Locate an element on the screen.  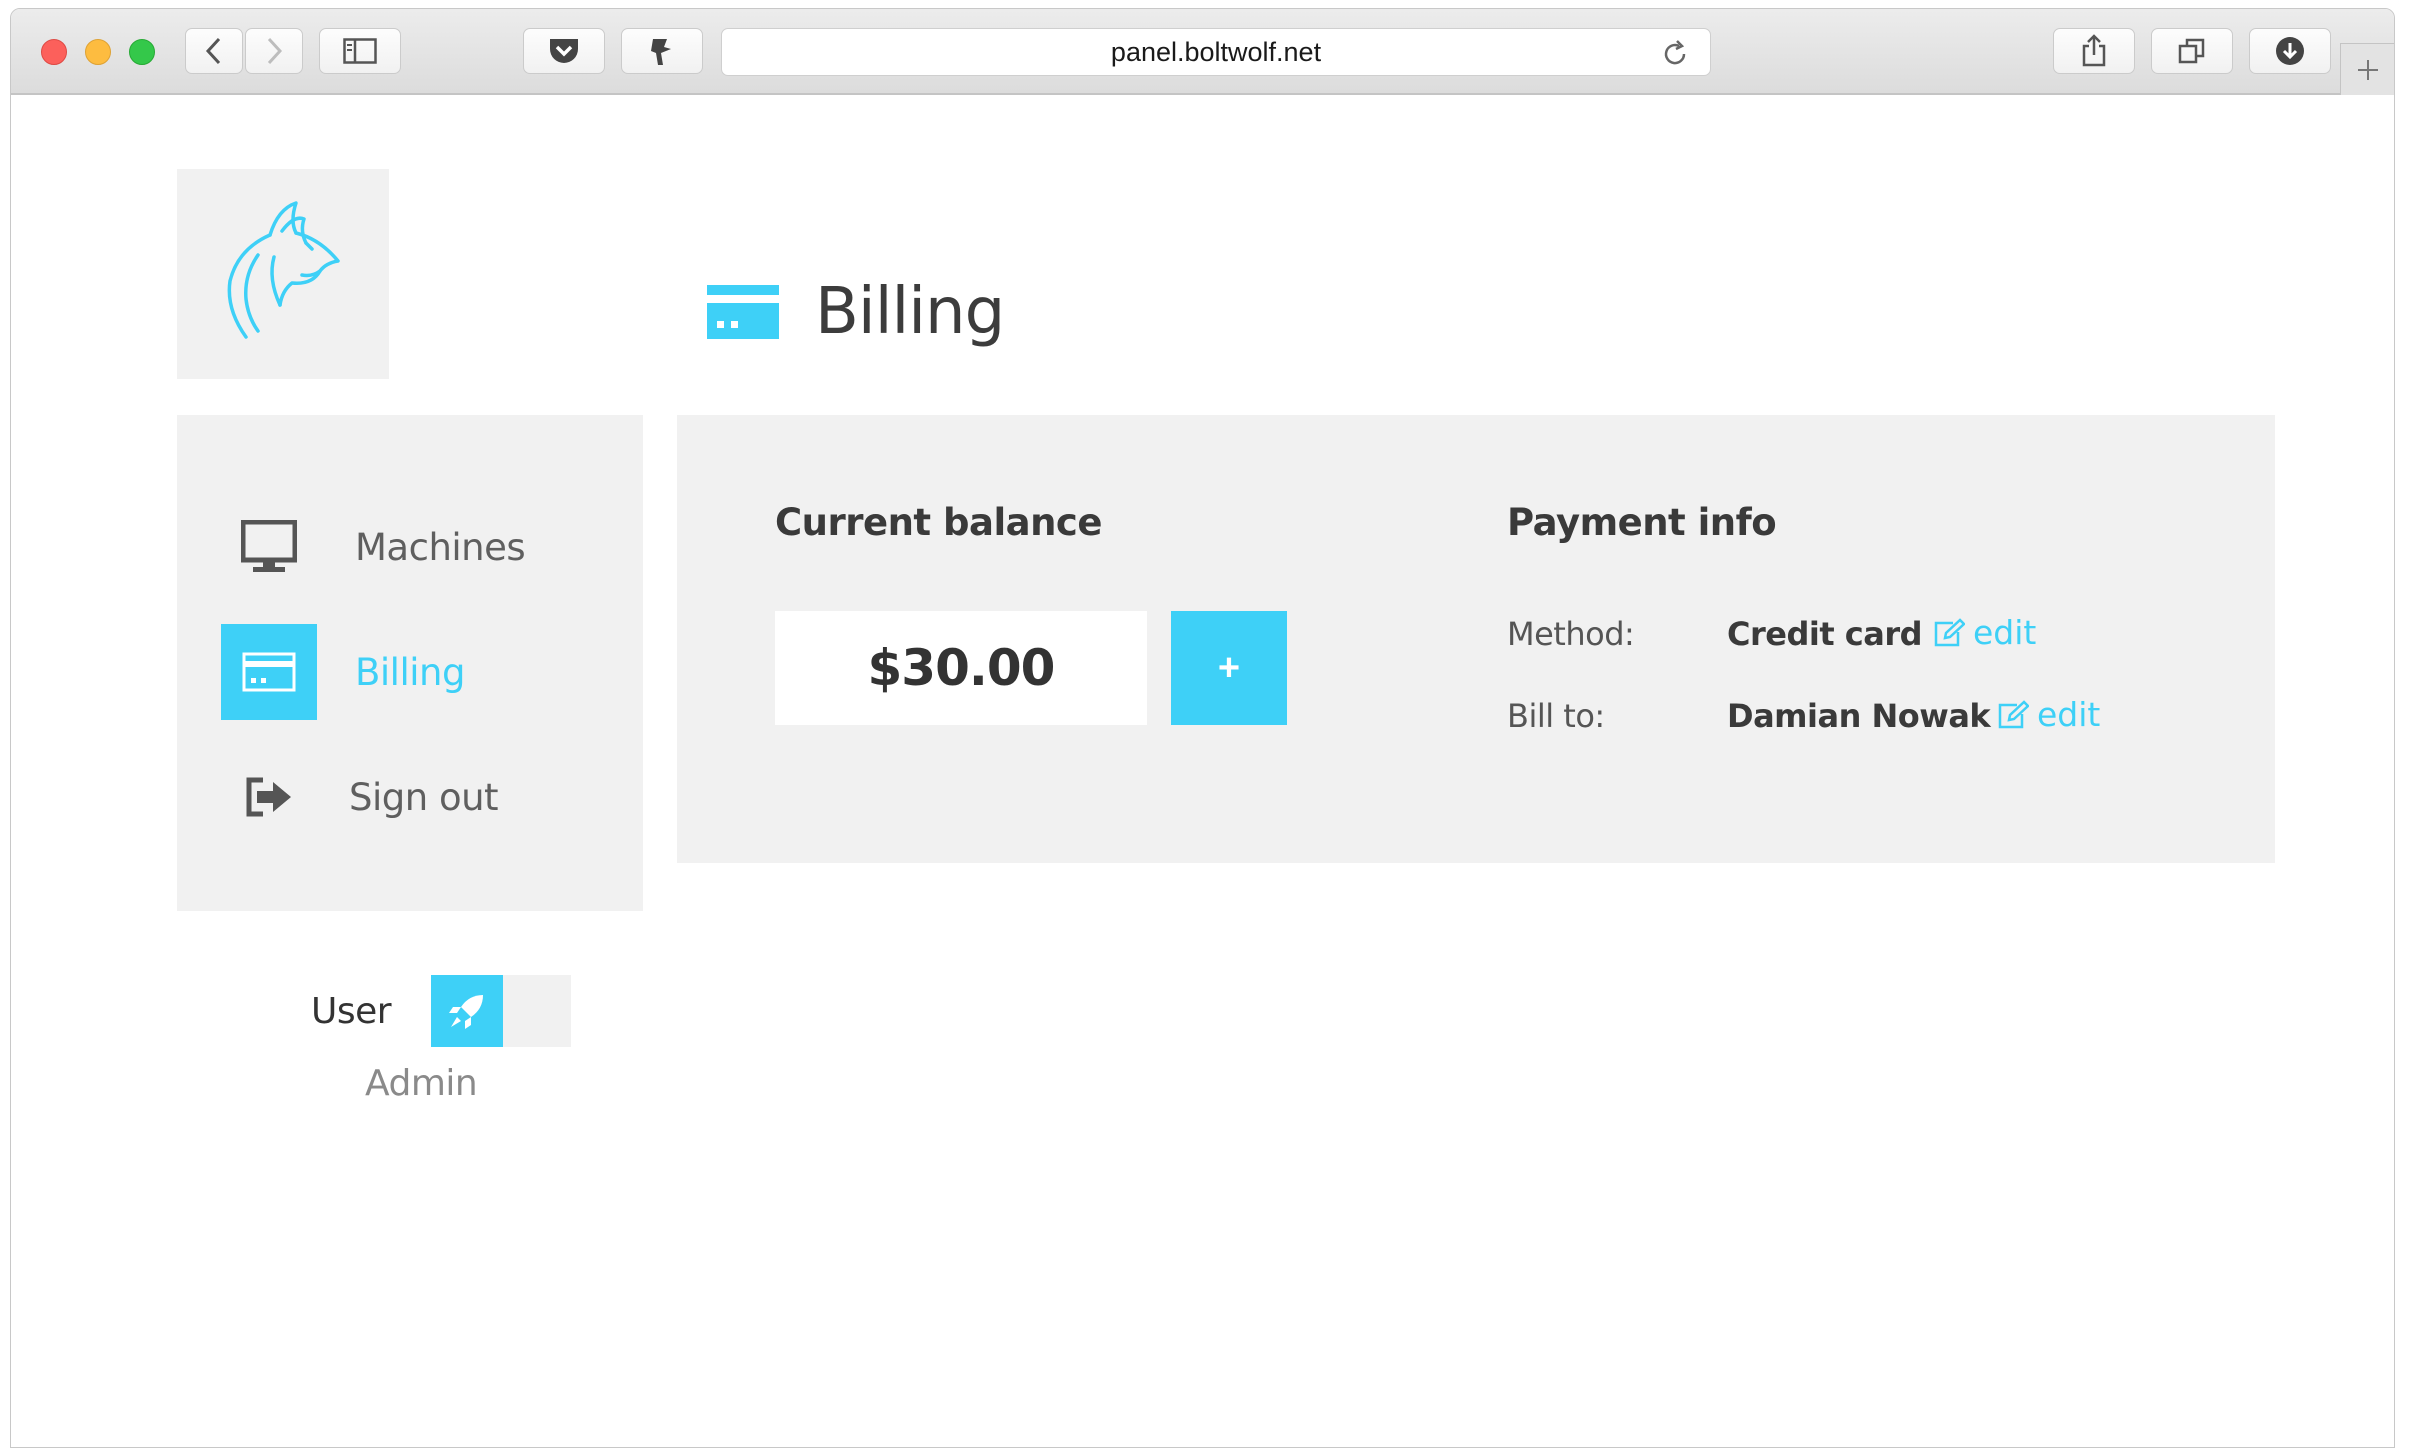
new-tab-button is located at coordinates (2367, 69).